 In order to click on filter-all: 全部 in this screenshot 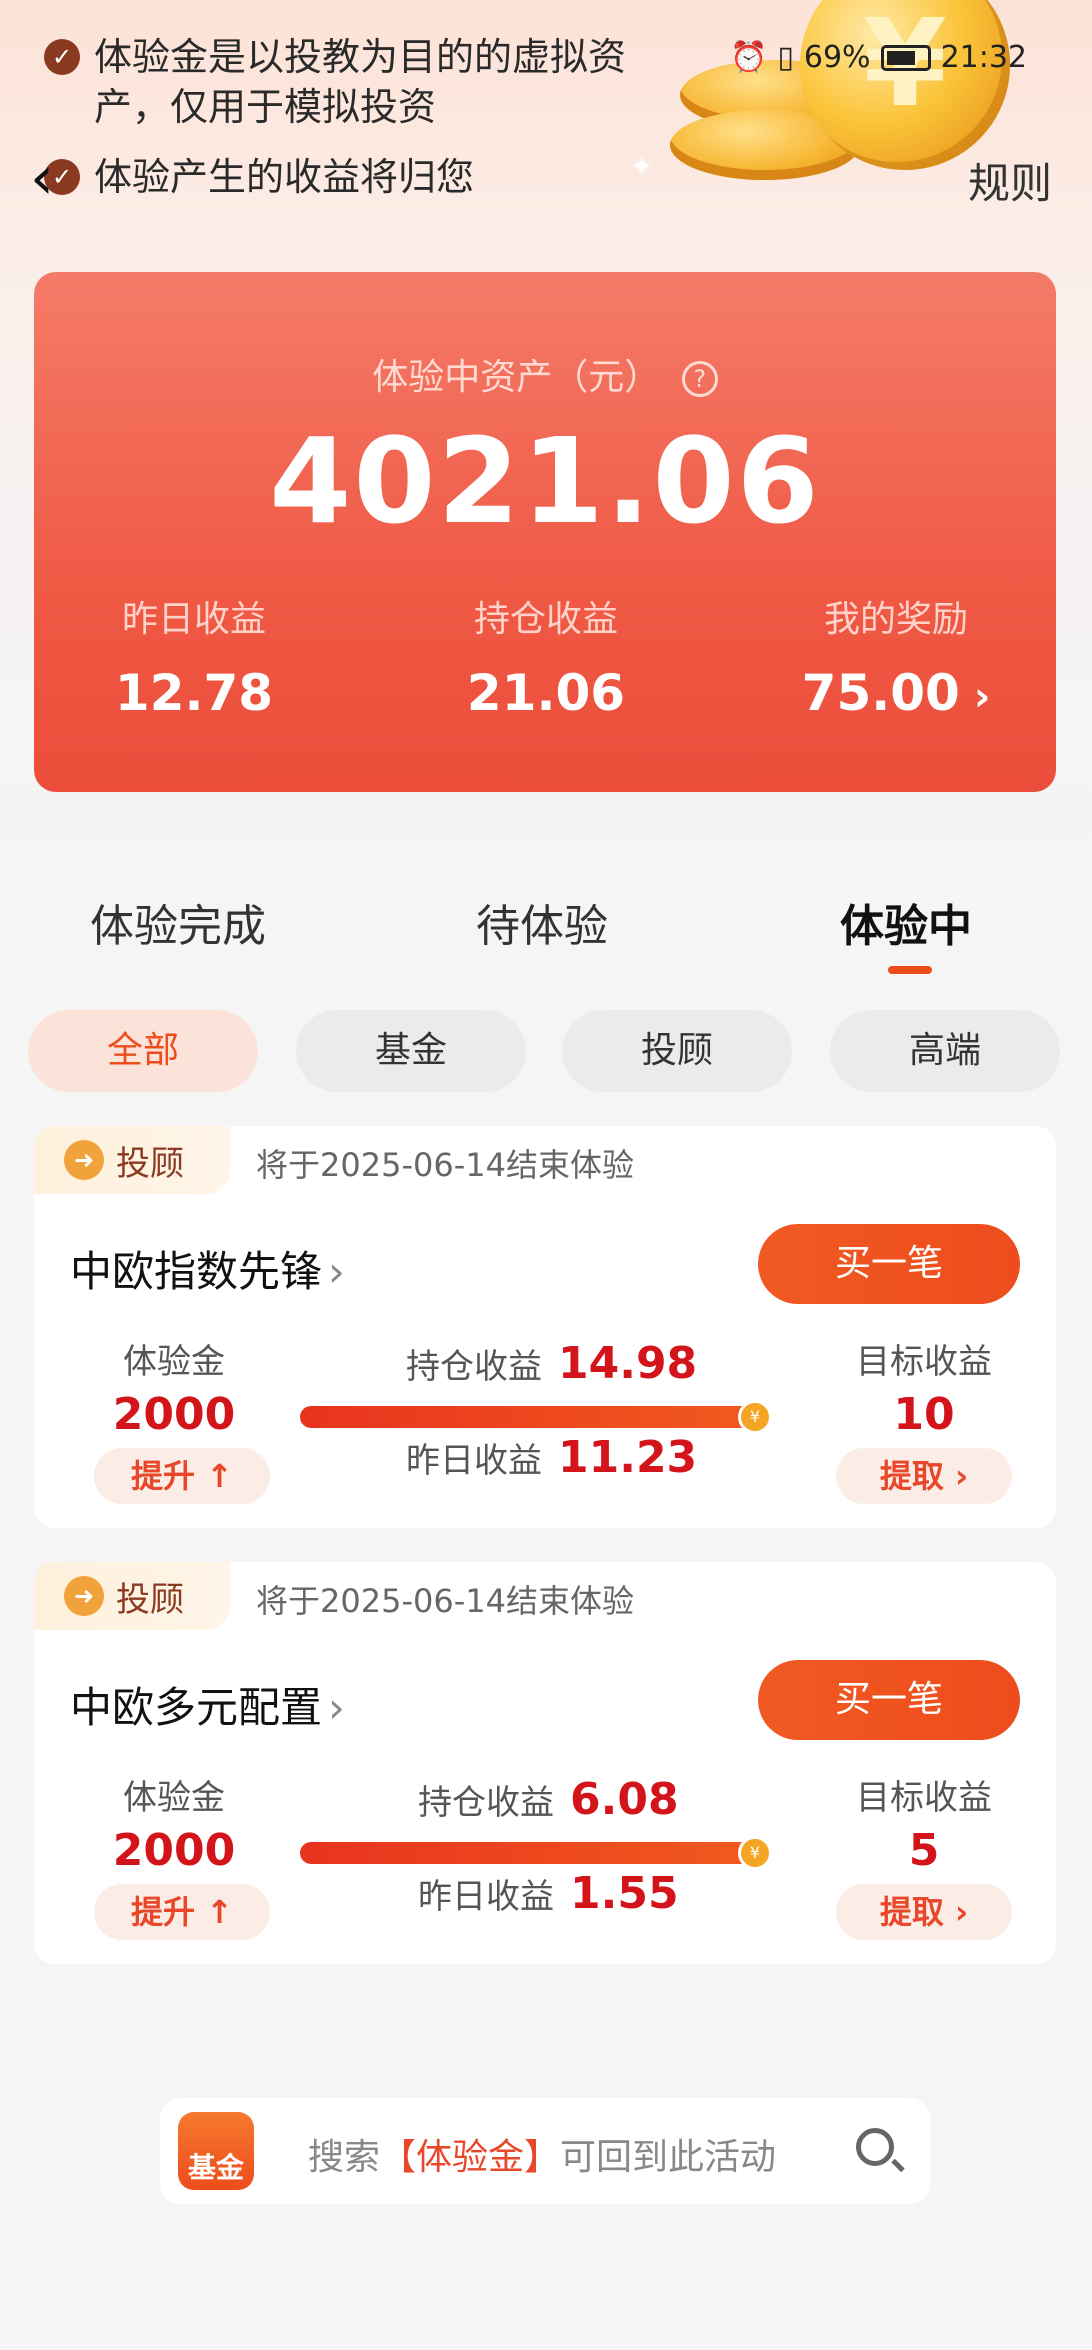, I will do `click(143, 1051)`.